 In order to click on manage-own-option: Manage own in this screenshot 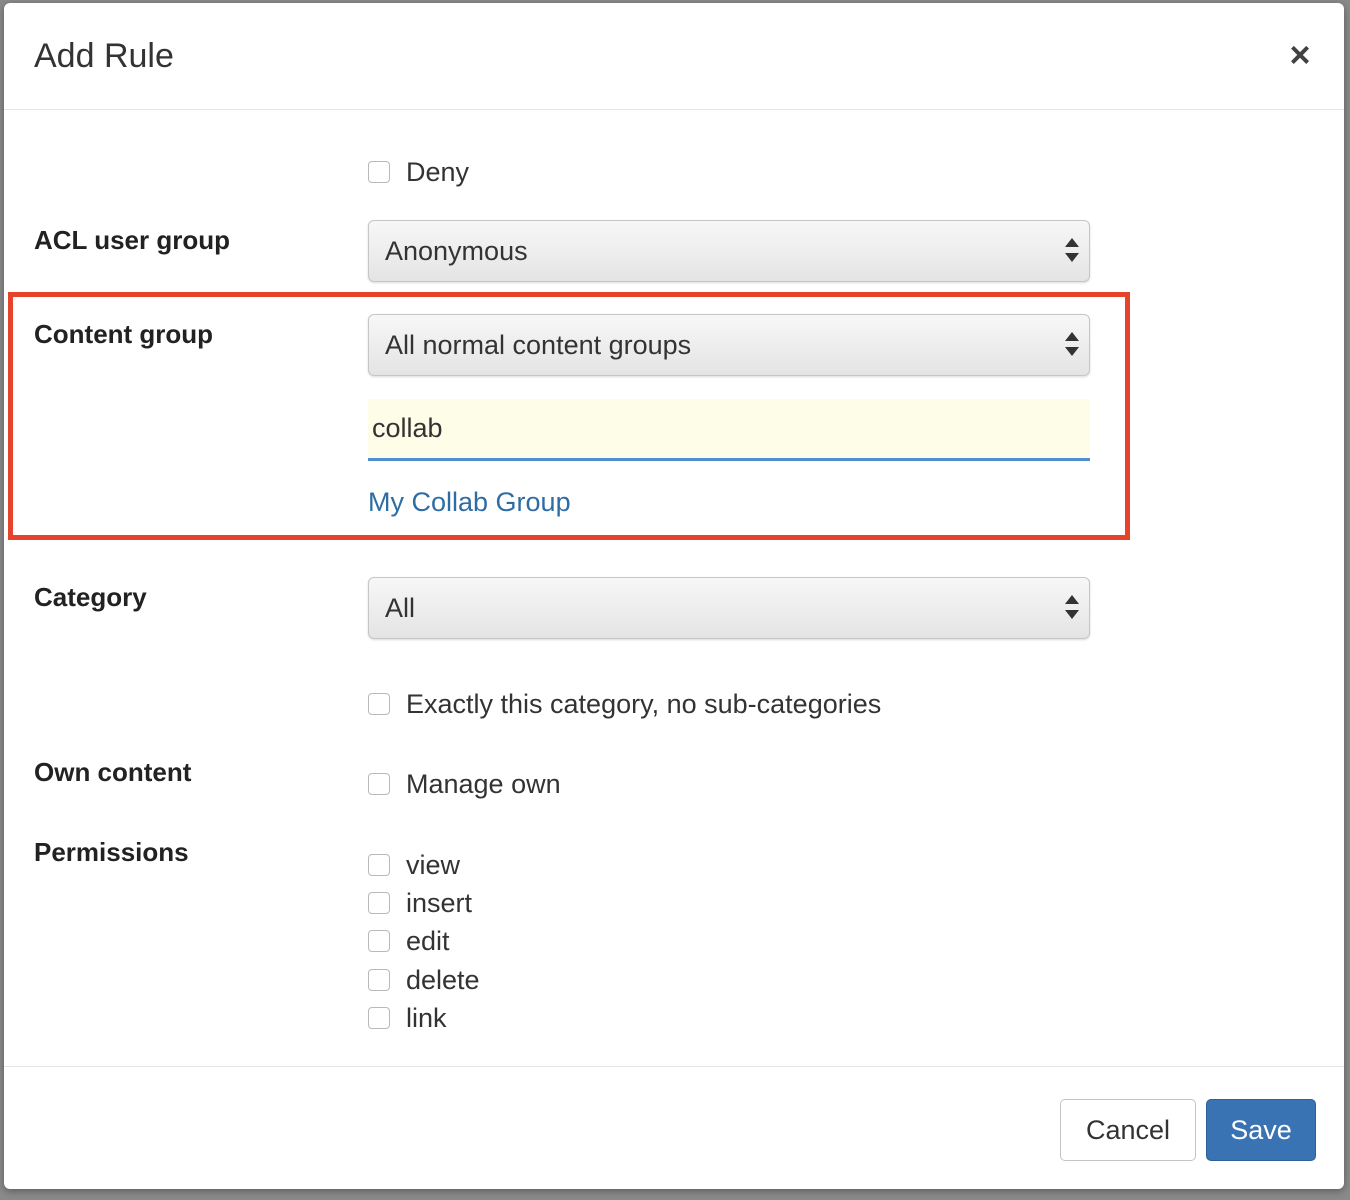, I will do `click(464, 784)`.